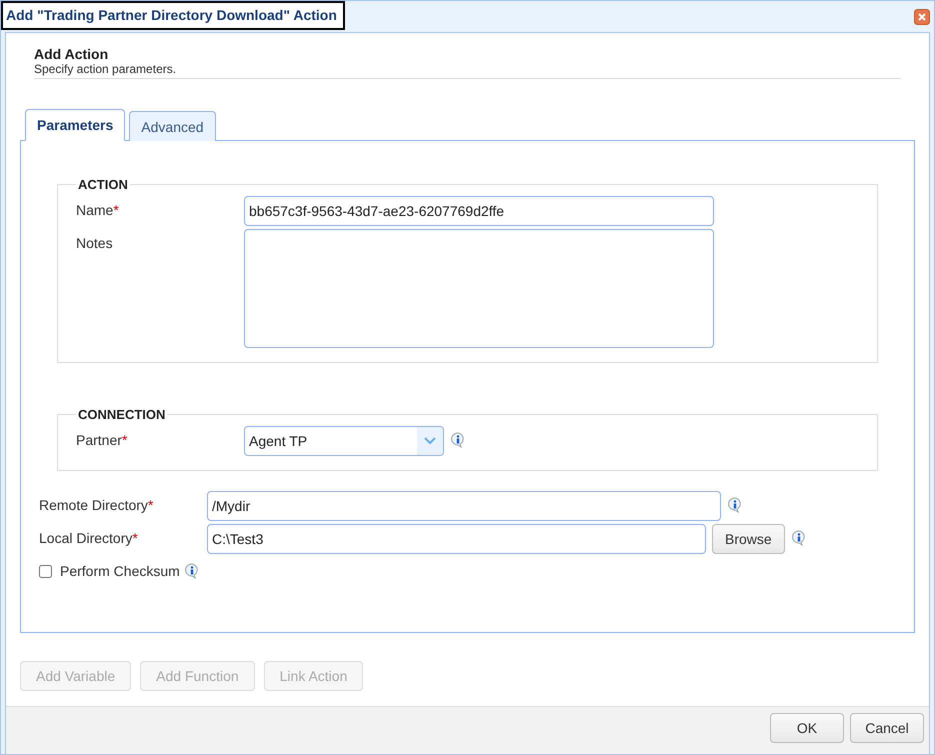  Describe the element at coordinates (102, 439) in the screenshot. I see `field-label: Partner*` at that location.